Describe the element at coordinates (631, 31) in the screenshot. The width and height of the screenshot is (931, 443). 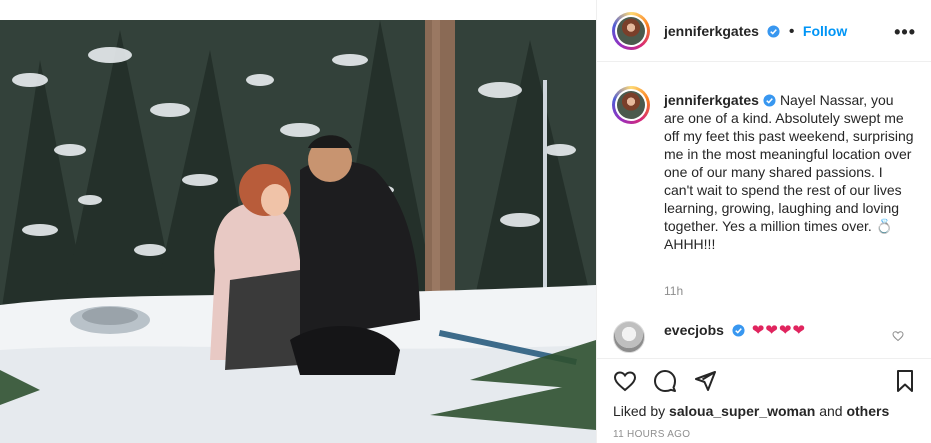
I see `author-avatar` at that location.